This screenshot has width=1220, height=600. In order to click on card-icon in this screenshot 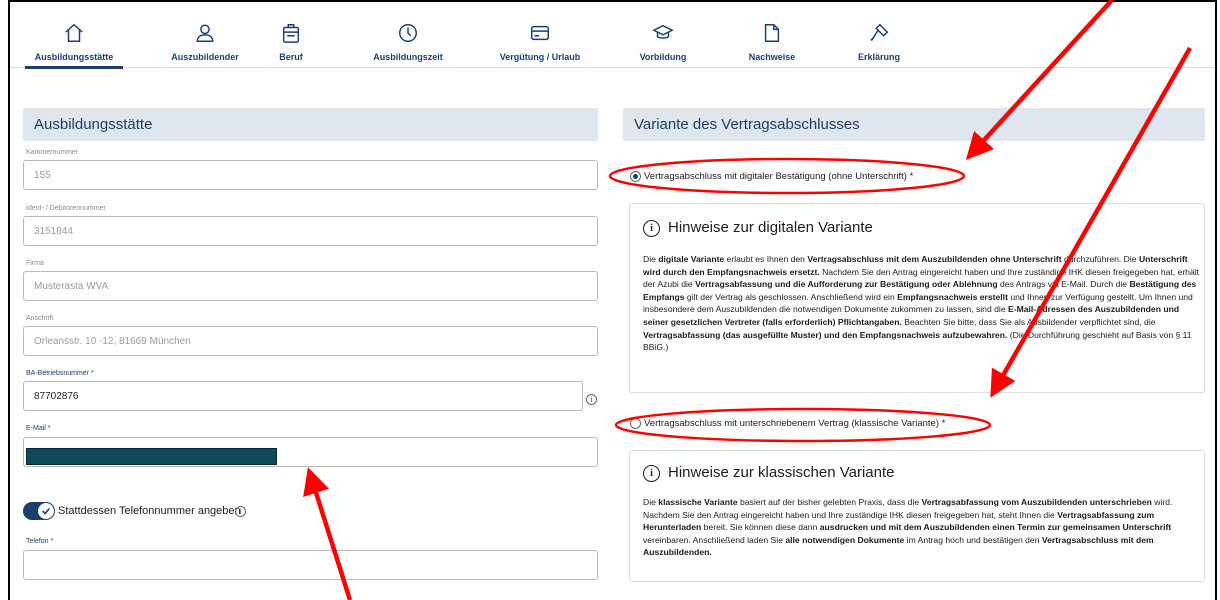, I will do `click(540, 33)`.